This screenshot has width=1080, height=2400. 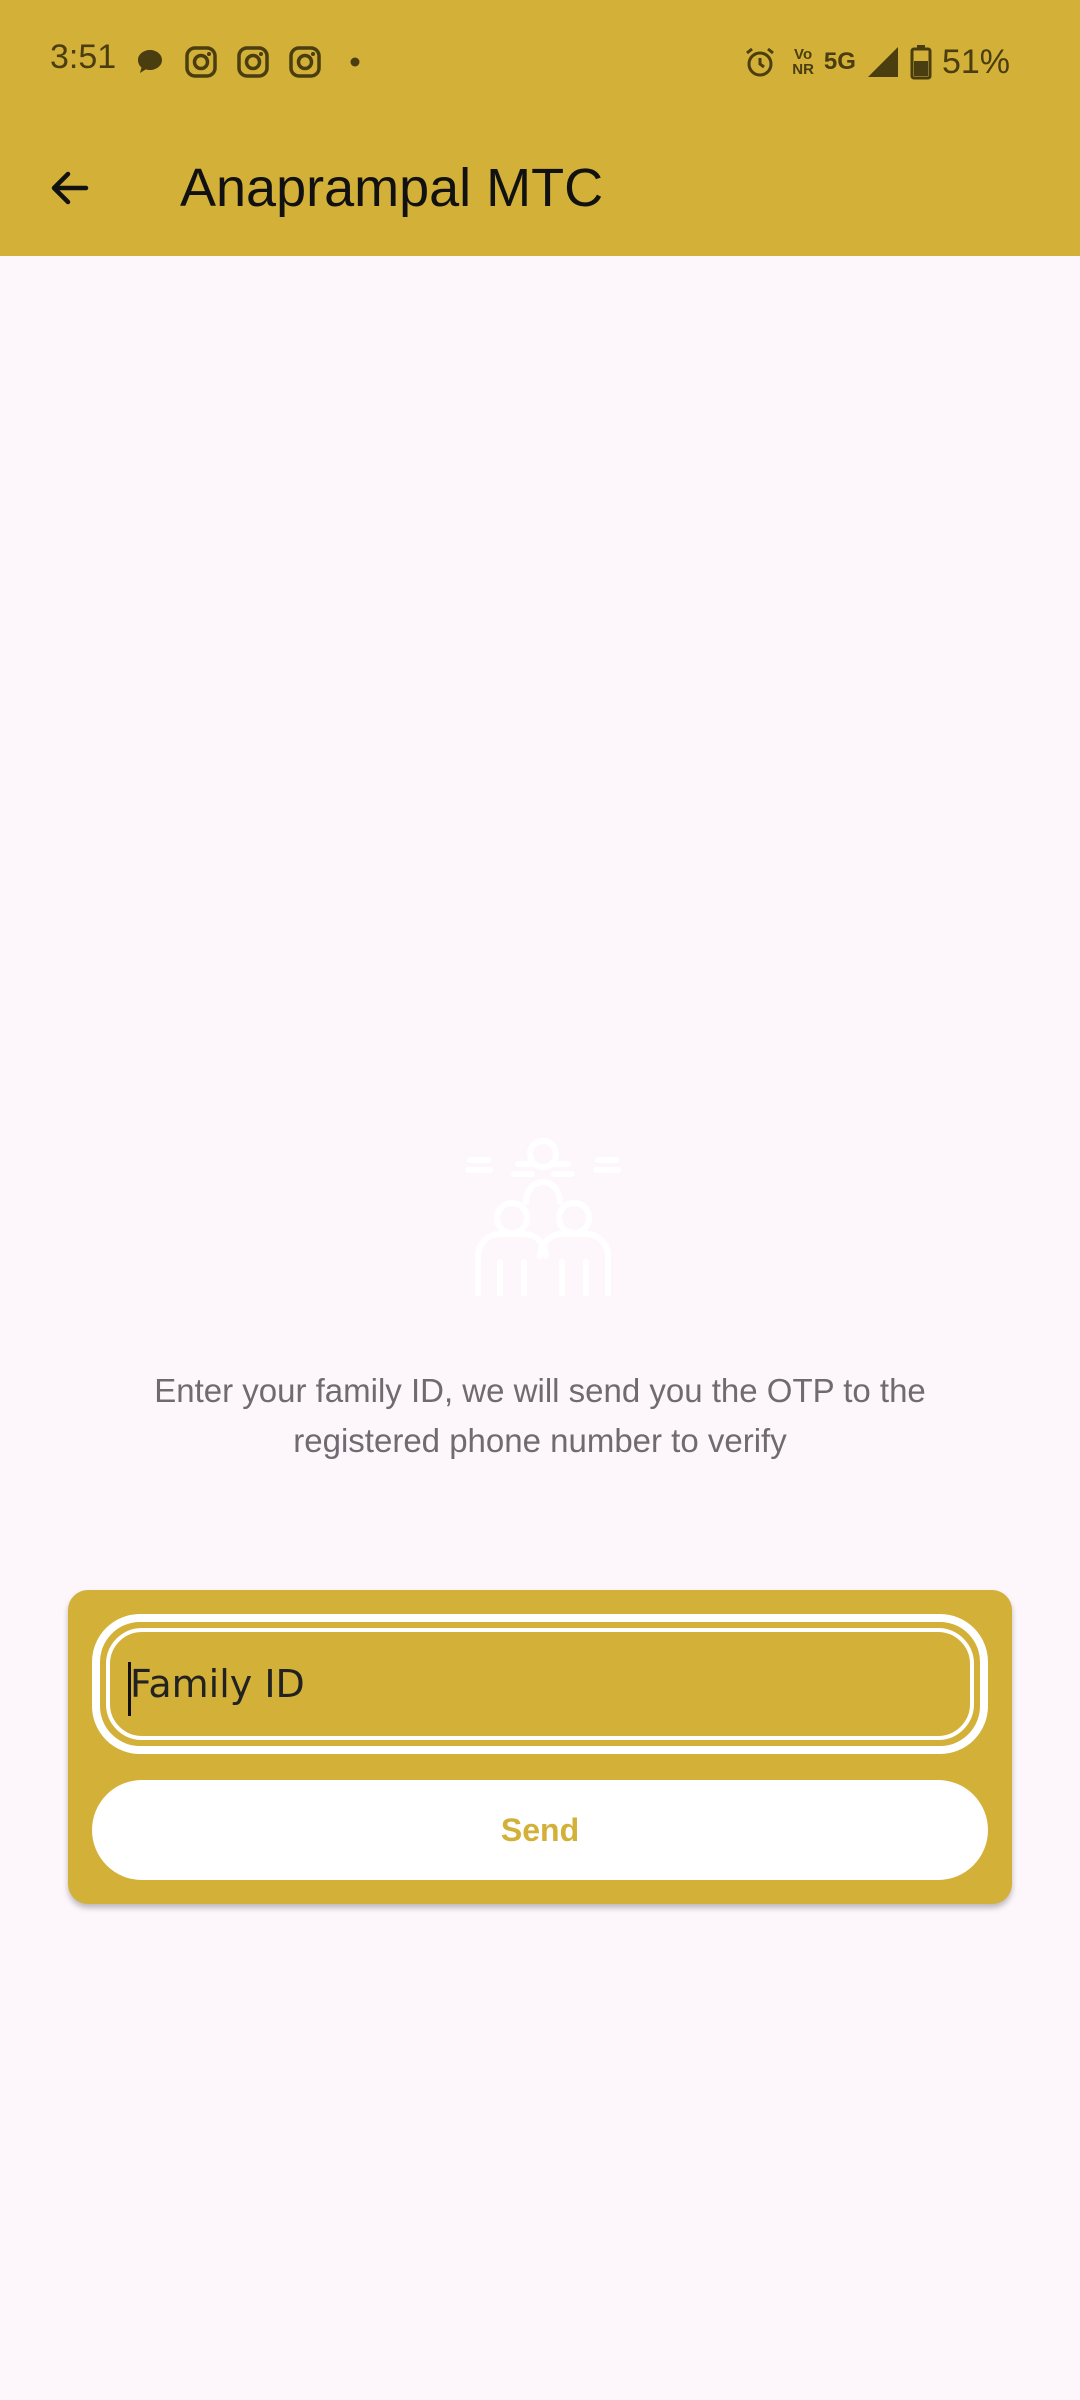 What do you see at coordinates (520, 1684) in the screenshot?
I see `family-id-input` at bounding box center [520, 1684].